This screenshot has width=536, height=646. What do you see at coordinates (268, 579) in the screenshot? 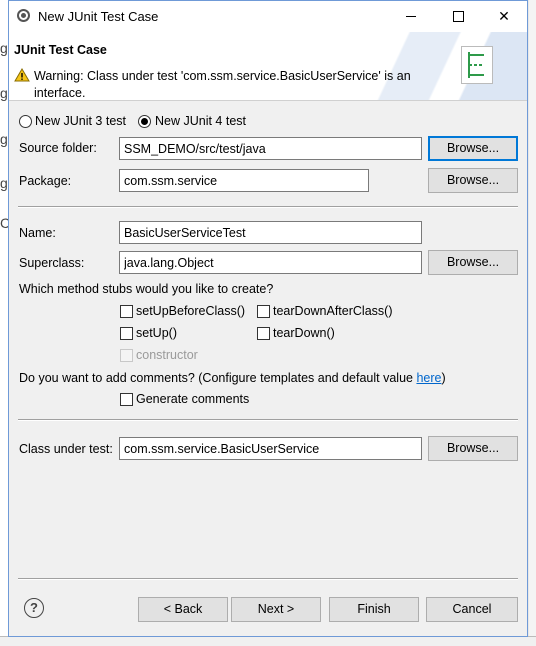
I see `footer-separator` at bounding box center [268, 579].